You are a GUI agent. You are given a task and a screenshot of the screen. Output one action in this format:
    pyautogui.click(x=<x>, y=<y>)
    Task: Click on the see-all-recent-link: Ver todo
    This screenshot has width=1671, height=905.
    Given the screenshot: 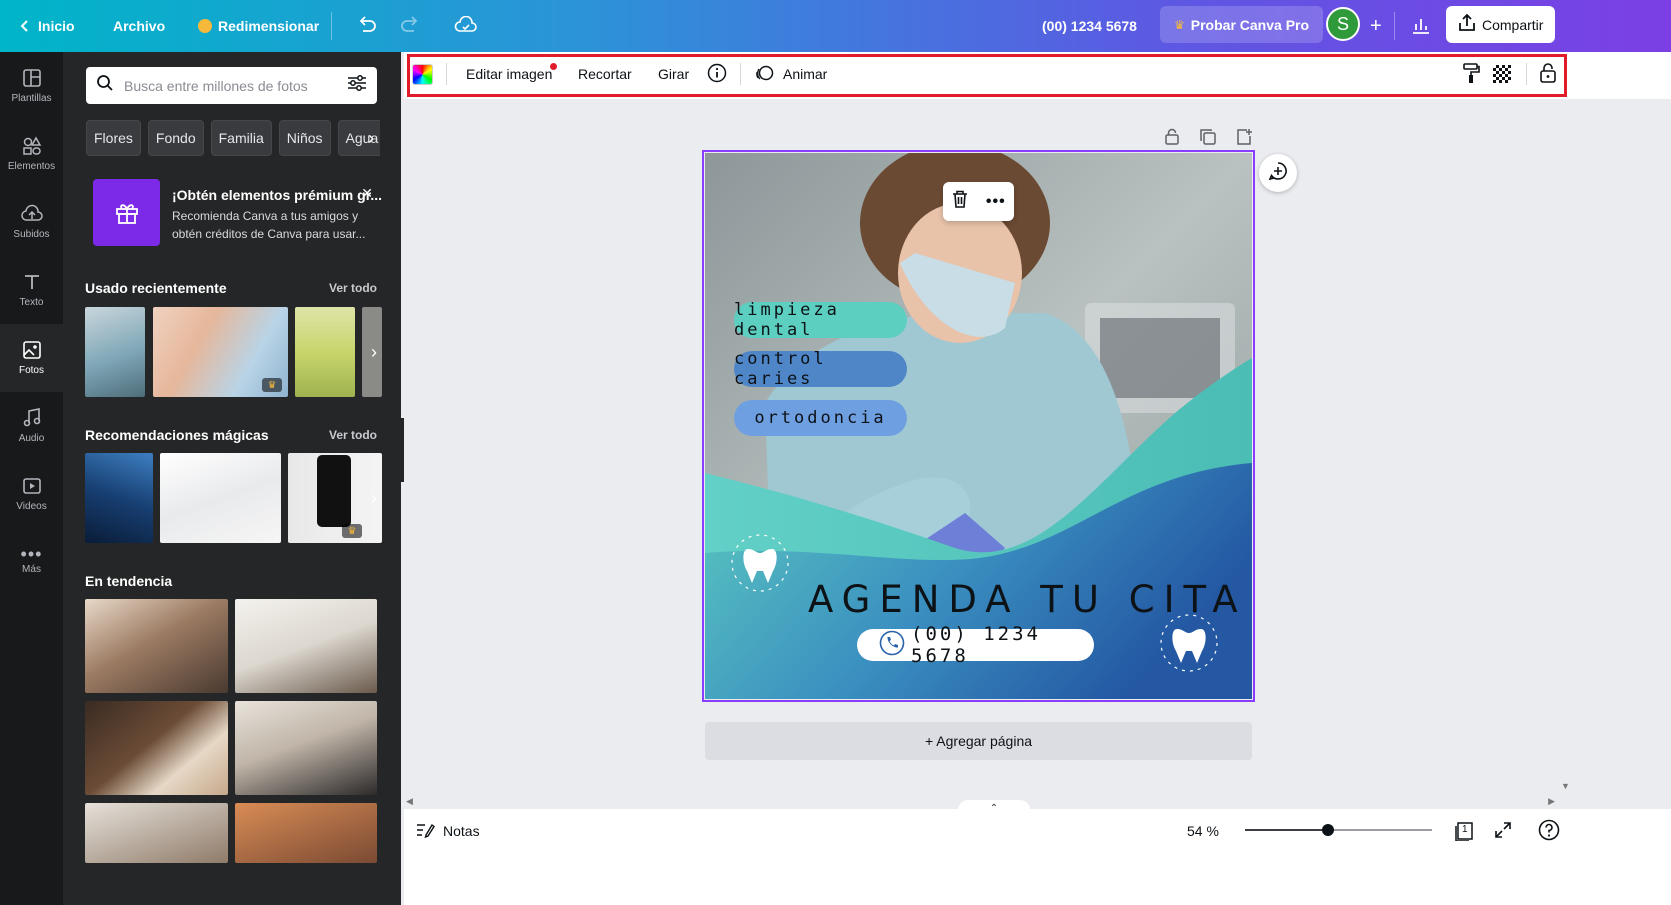 What is the action you would take?
    pyautogui.click(x=353, y=288)
    